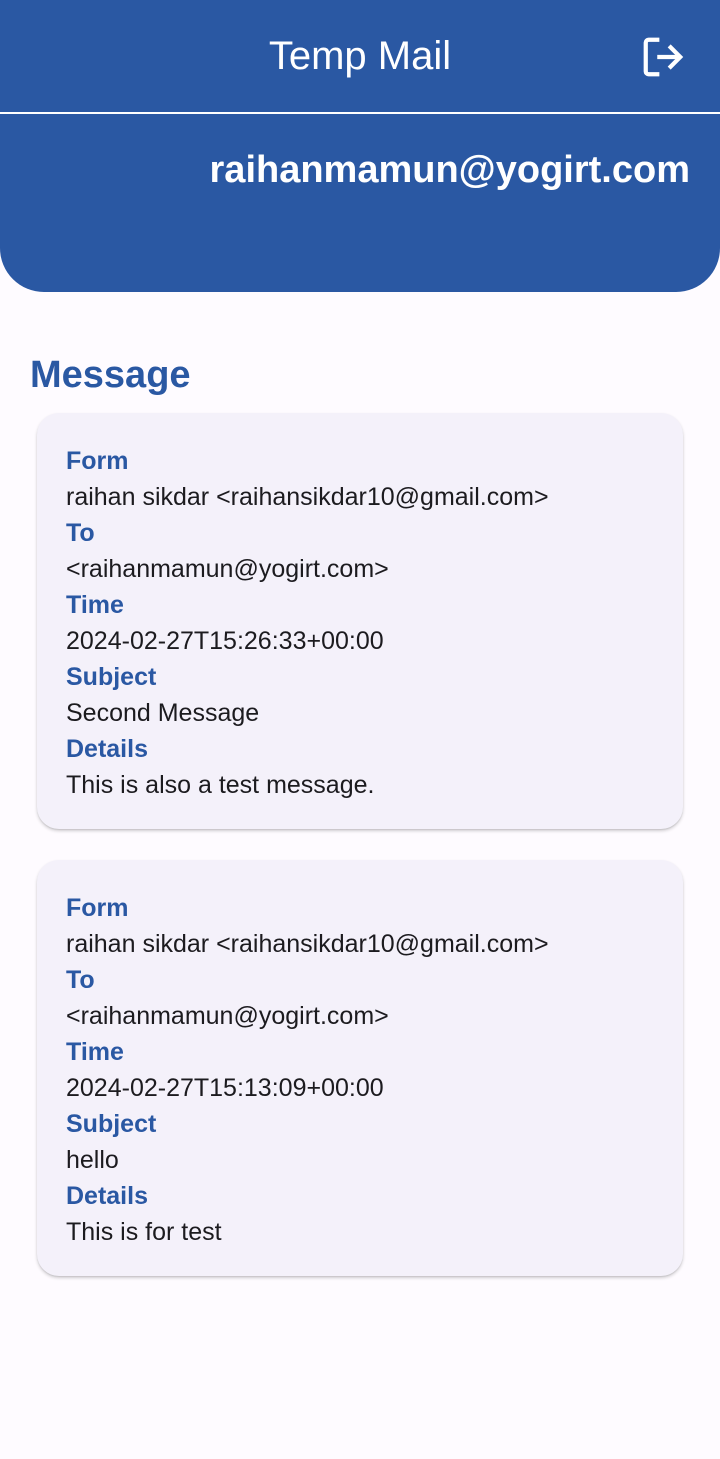 This screenshot has height=1459, width=720. I want to click on app-bar: Temp Mail, so click(360, 56).